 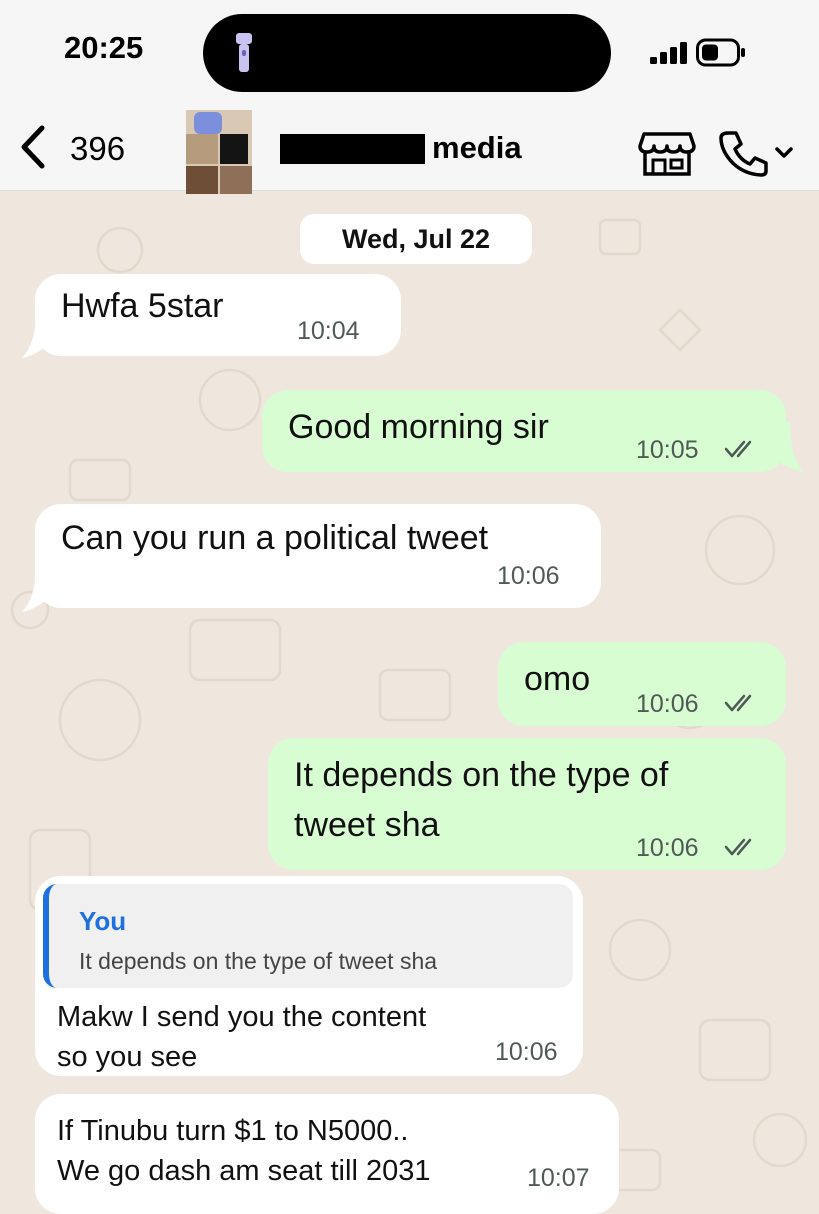 I want to click on chevron-down-icon, so click(x=784, y=152).